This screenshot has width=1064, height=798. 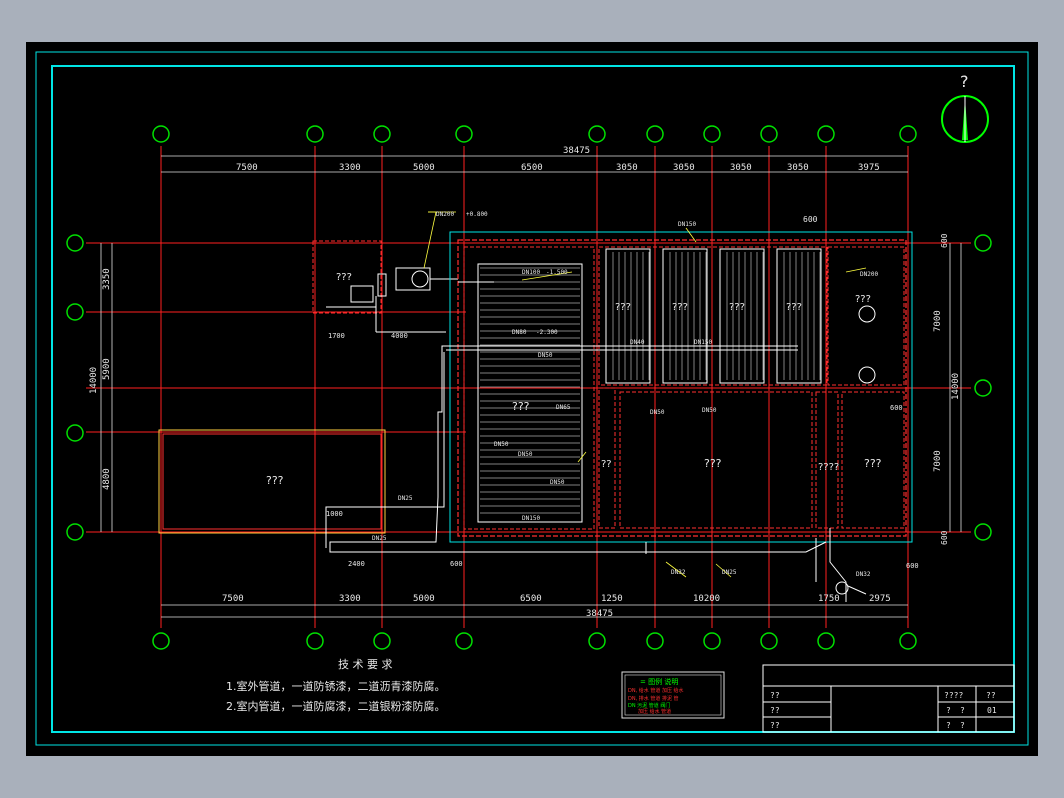 What do you see at coordinates (798, 168) in the screenshot?
I see `dim-top-8: 3050` at bounding box center [798, 168].